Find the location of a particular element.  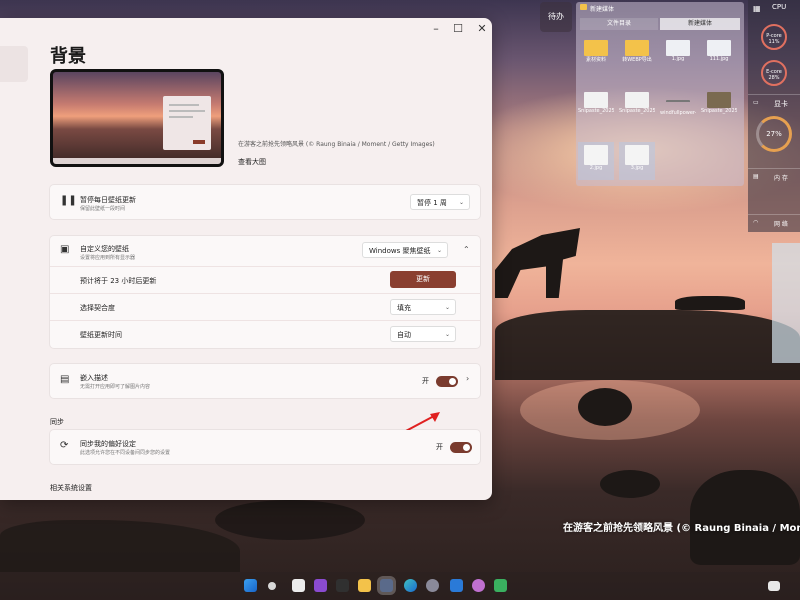

pause-dropdown: 暂停 1 周 ⌄ is located at coordinates (440, 202).